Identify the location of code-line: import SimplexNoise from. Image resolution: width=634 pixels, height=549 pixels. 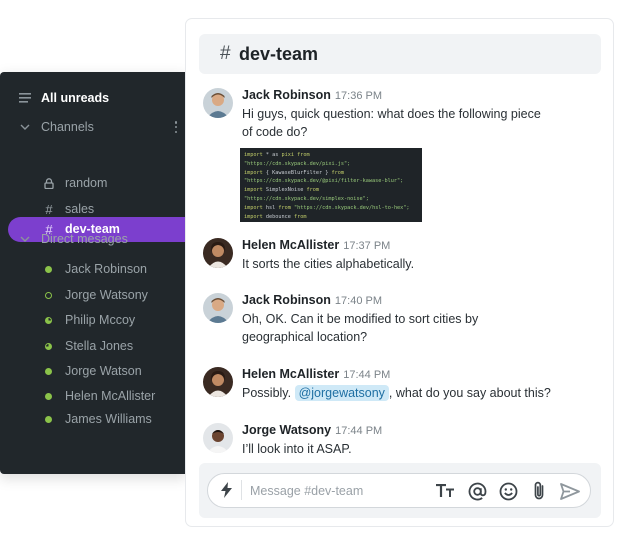
(281, 190).